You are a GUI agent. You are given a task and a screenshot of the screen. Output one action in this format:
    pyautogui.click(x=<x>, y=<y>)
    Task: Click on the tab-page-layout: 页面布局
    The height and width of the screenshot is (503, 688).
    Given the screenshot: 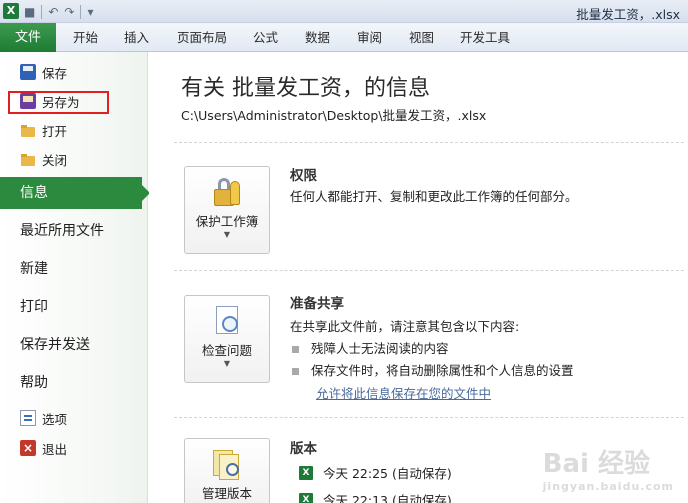 What is the action you would take?
    pyautogui.click(x=202, y=37)
    